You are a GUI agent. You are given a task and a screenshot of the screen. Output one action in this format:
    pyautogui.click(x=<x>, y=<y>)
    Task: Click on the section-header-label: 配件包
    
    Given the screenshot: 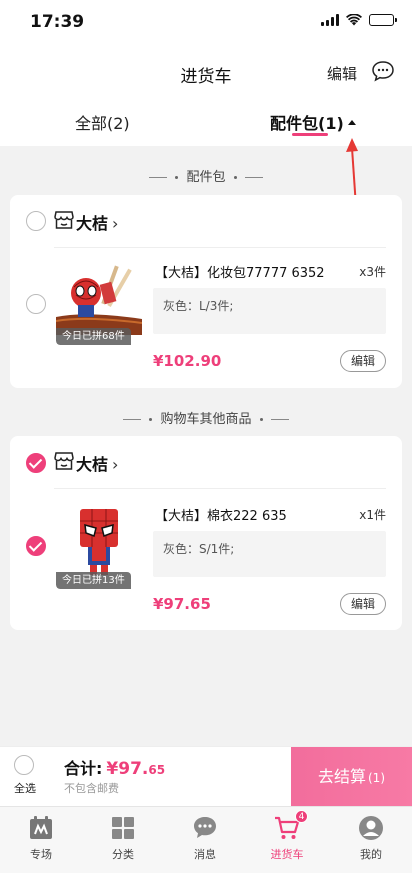 What is the action you would take?
    pyautogui.click(x=206, y=177)
    